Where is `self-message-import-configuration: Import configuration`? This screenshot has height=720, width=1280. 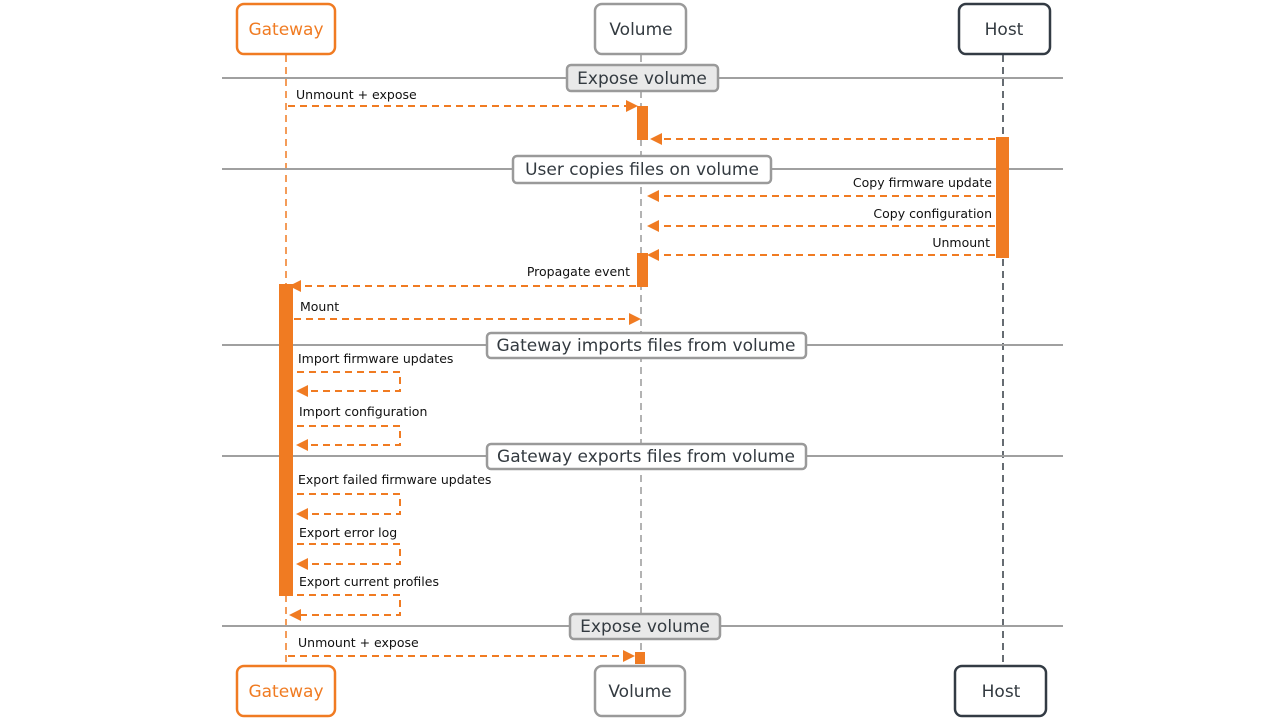
self-message-import-configuration: Import configuration is located at coordinates (361, 427).